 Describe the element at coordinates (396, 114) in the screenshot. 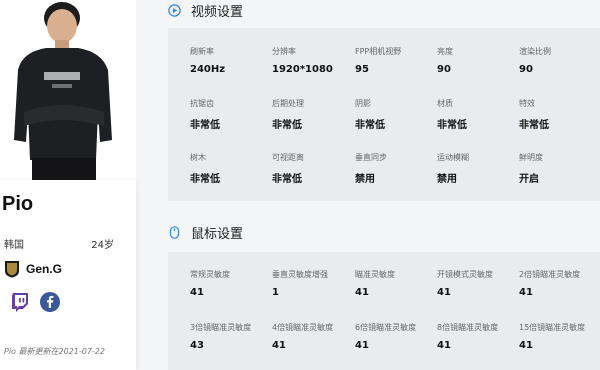

I see `video-setting-item: 阴影 非常低` at that location.